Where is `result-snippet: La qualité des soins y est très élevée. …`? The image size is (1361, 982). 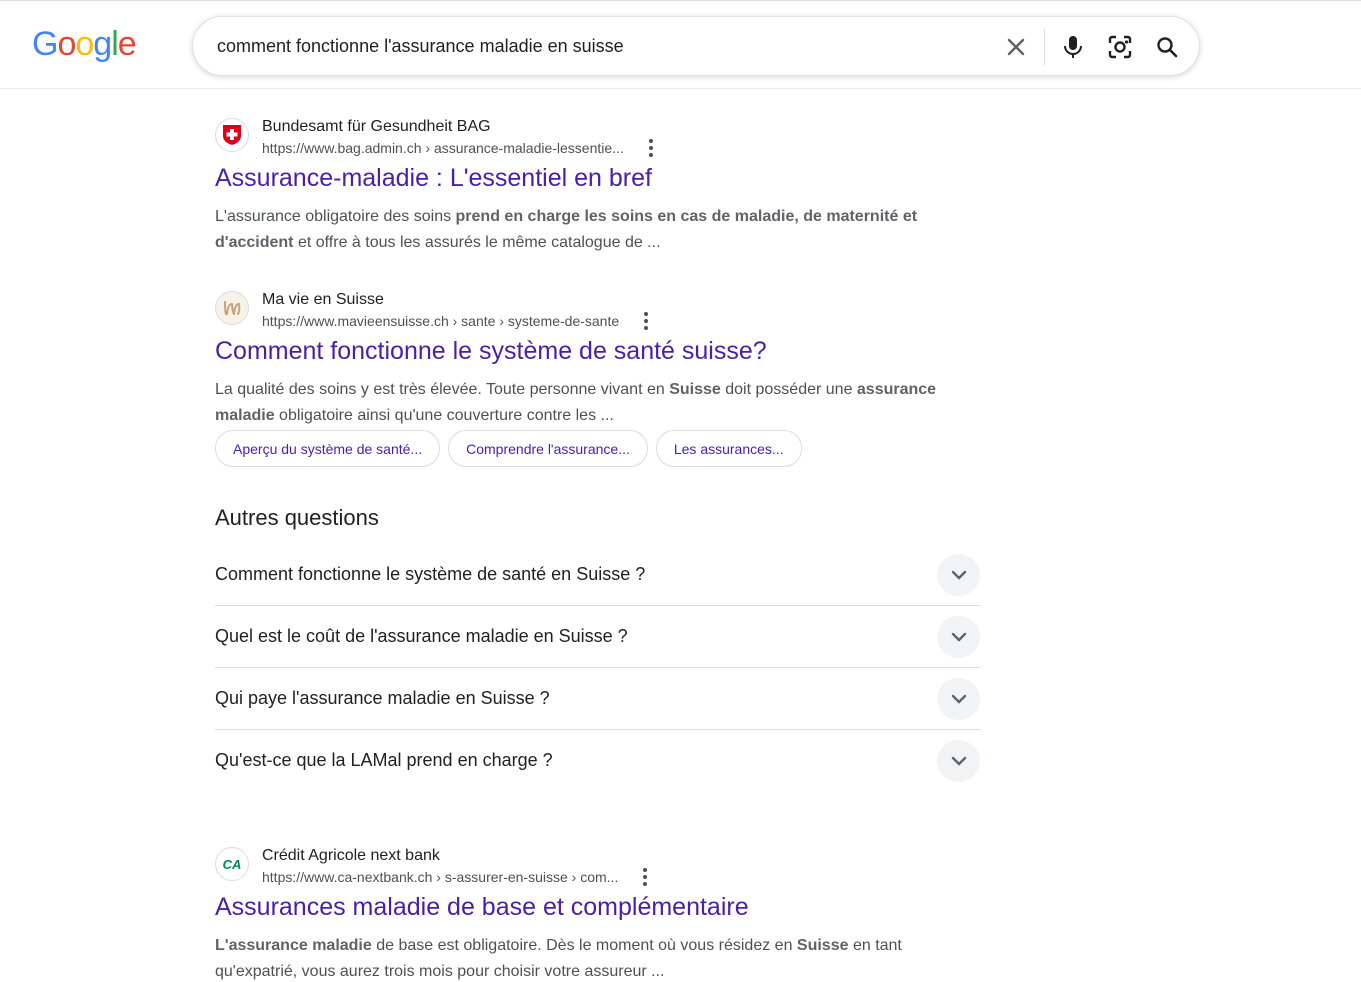
result-snippet: La qualité des soins y est très élevée. … is located at coordinates (595, 402).